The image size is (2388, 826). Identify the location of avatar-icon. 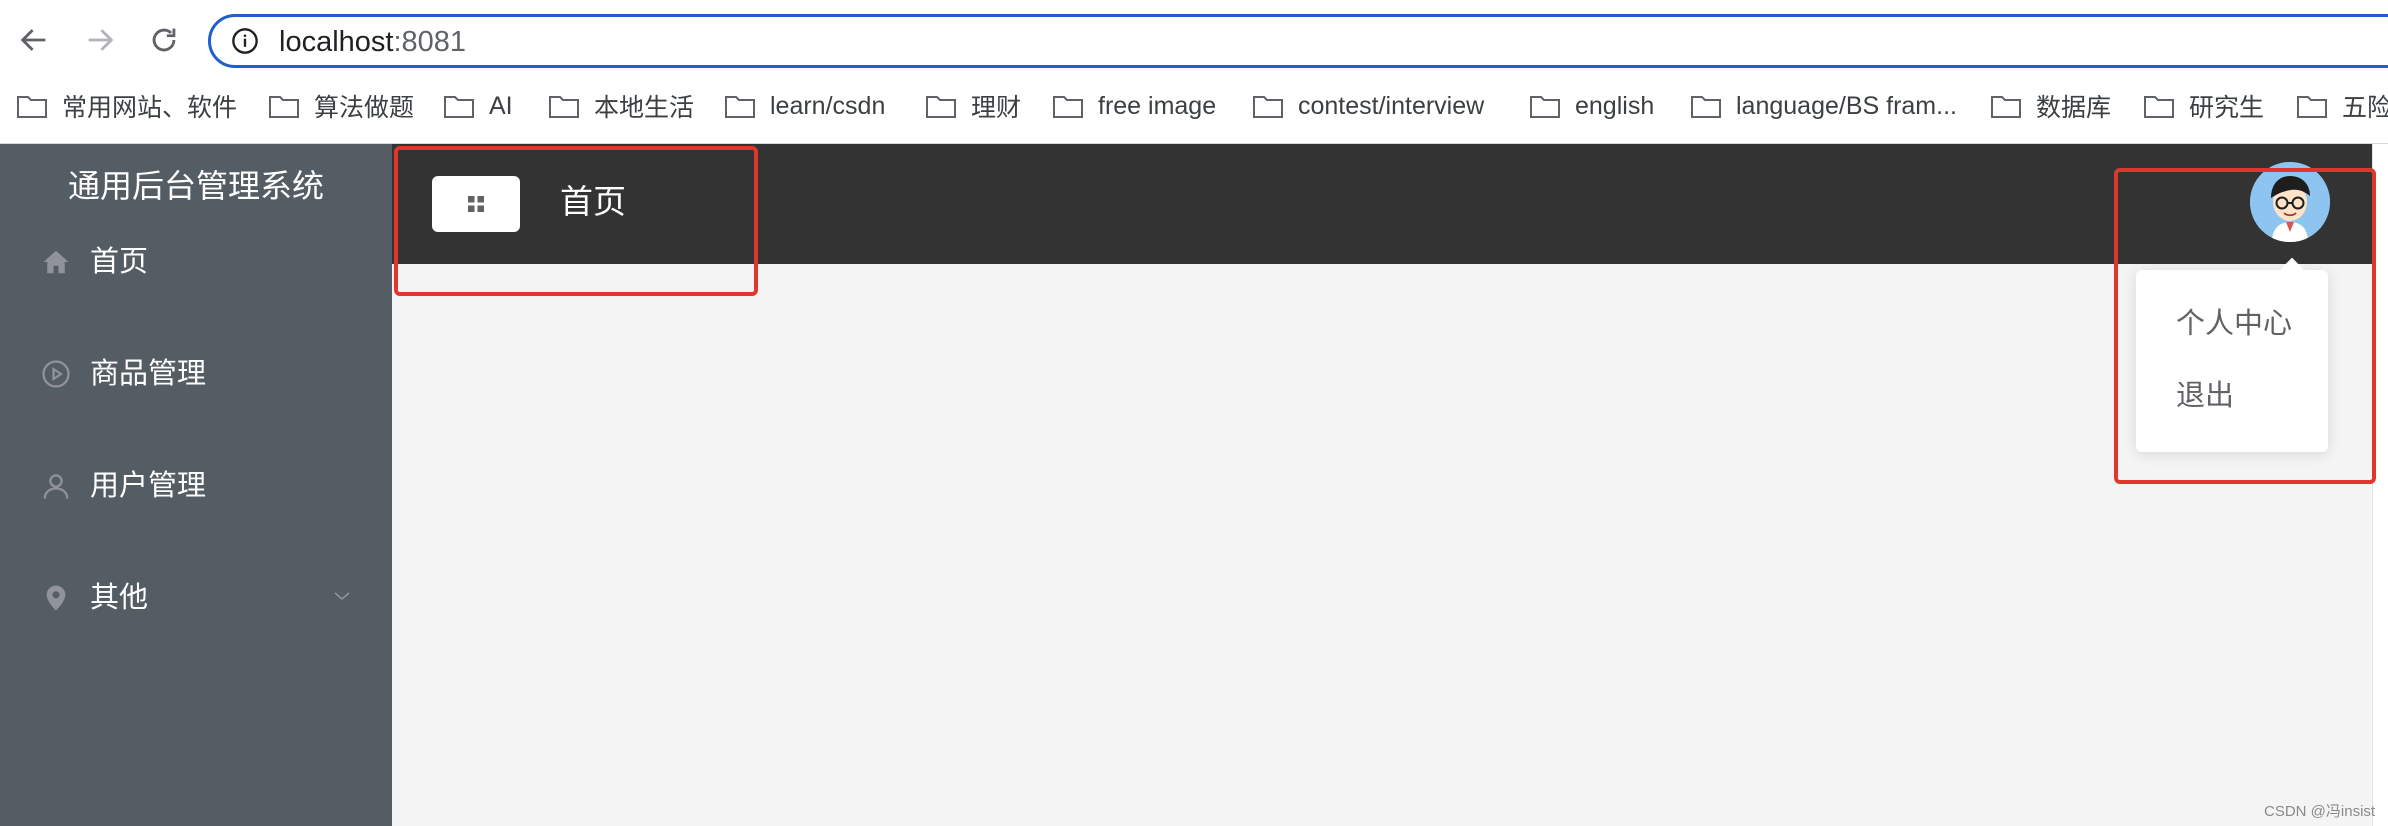
(2290, 202).